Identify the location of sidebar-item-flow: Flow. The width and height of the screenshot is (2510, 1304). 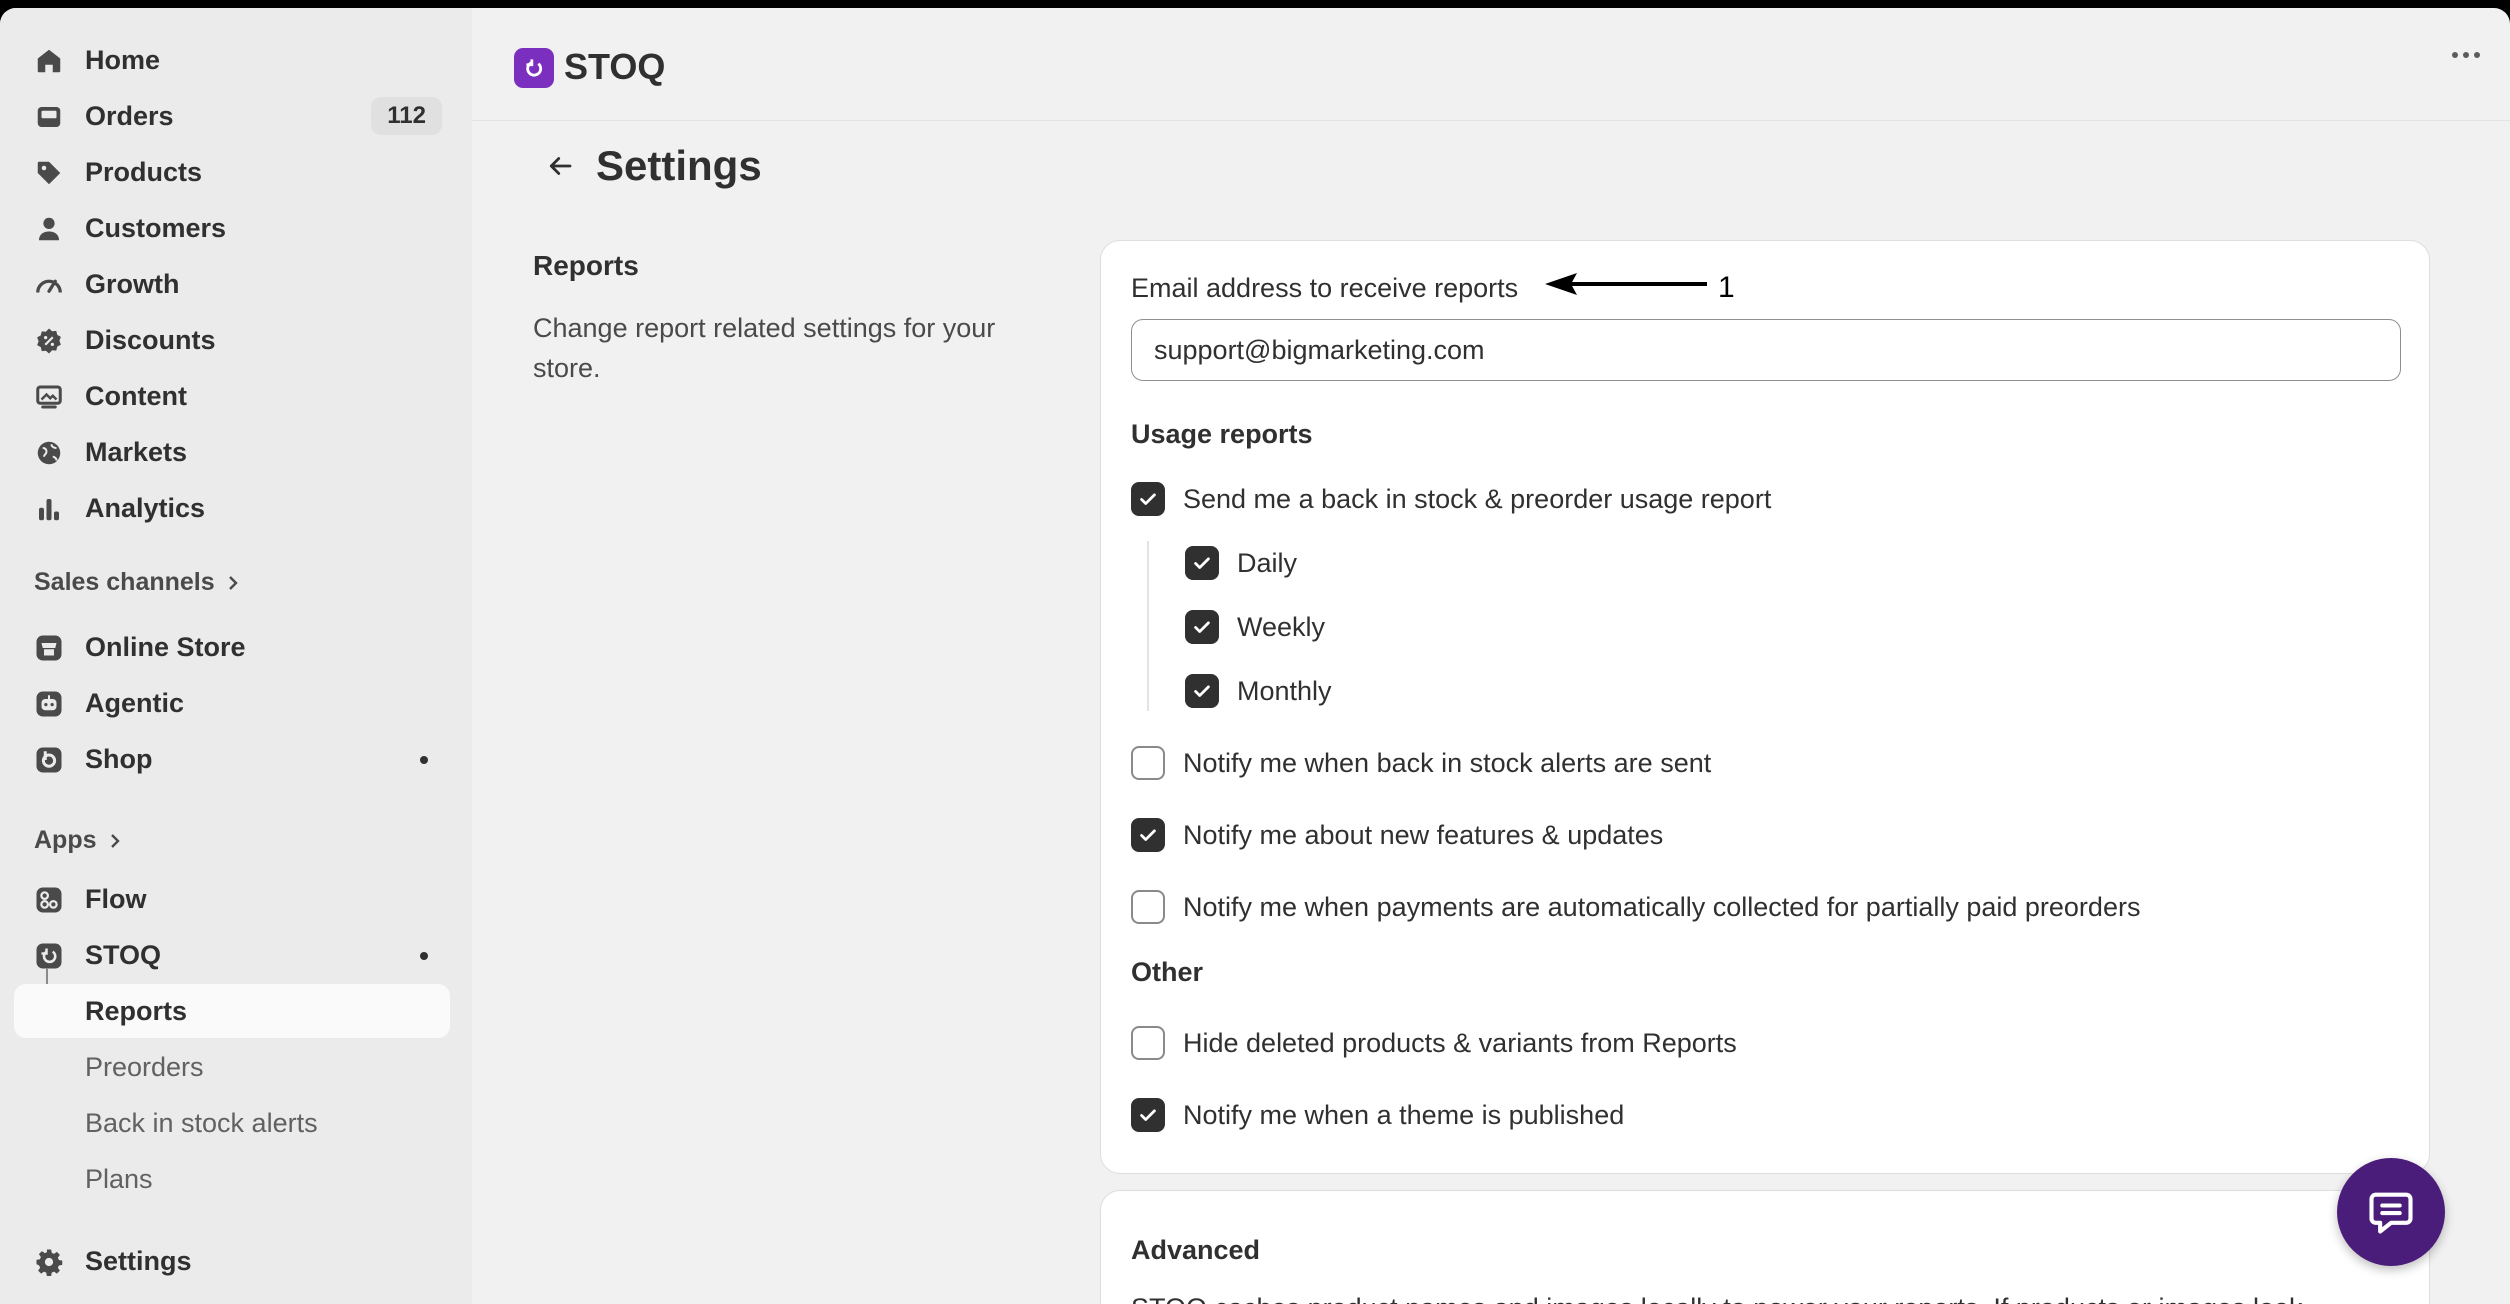
(232, 899).